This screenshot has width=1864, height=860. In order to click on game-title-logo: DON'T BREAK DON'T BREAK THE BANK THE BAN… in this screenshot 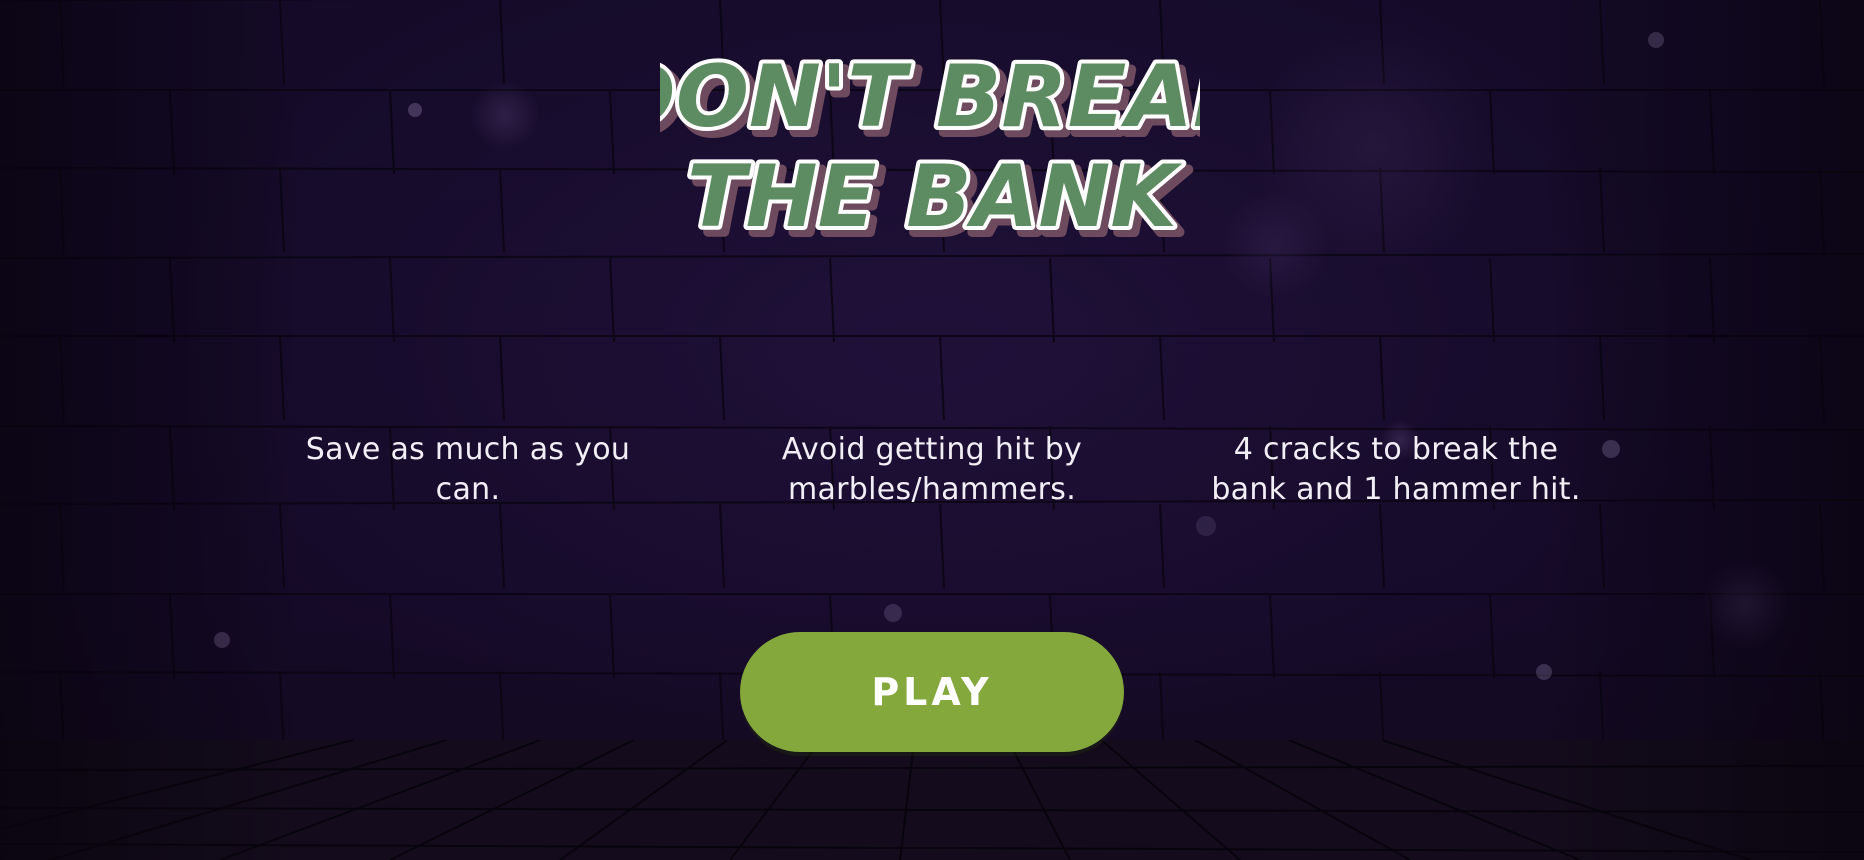, I will do `click(930, 141)`.